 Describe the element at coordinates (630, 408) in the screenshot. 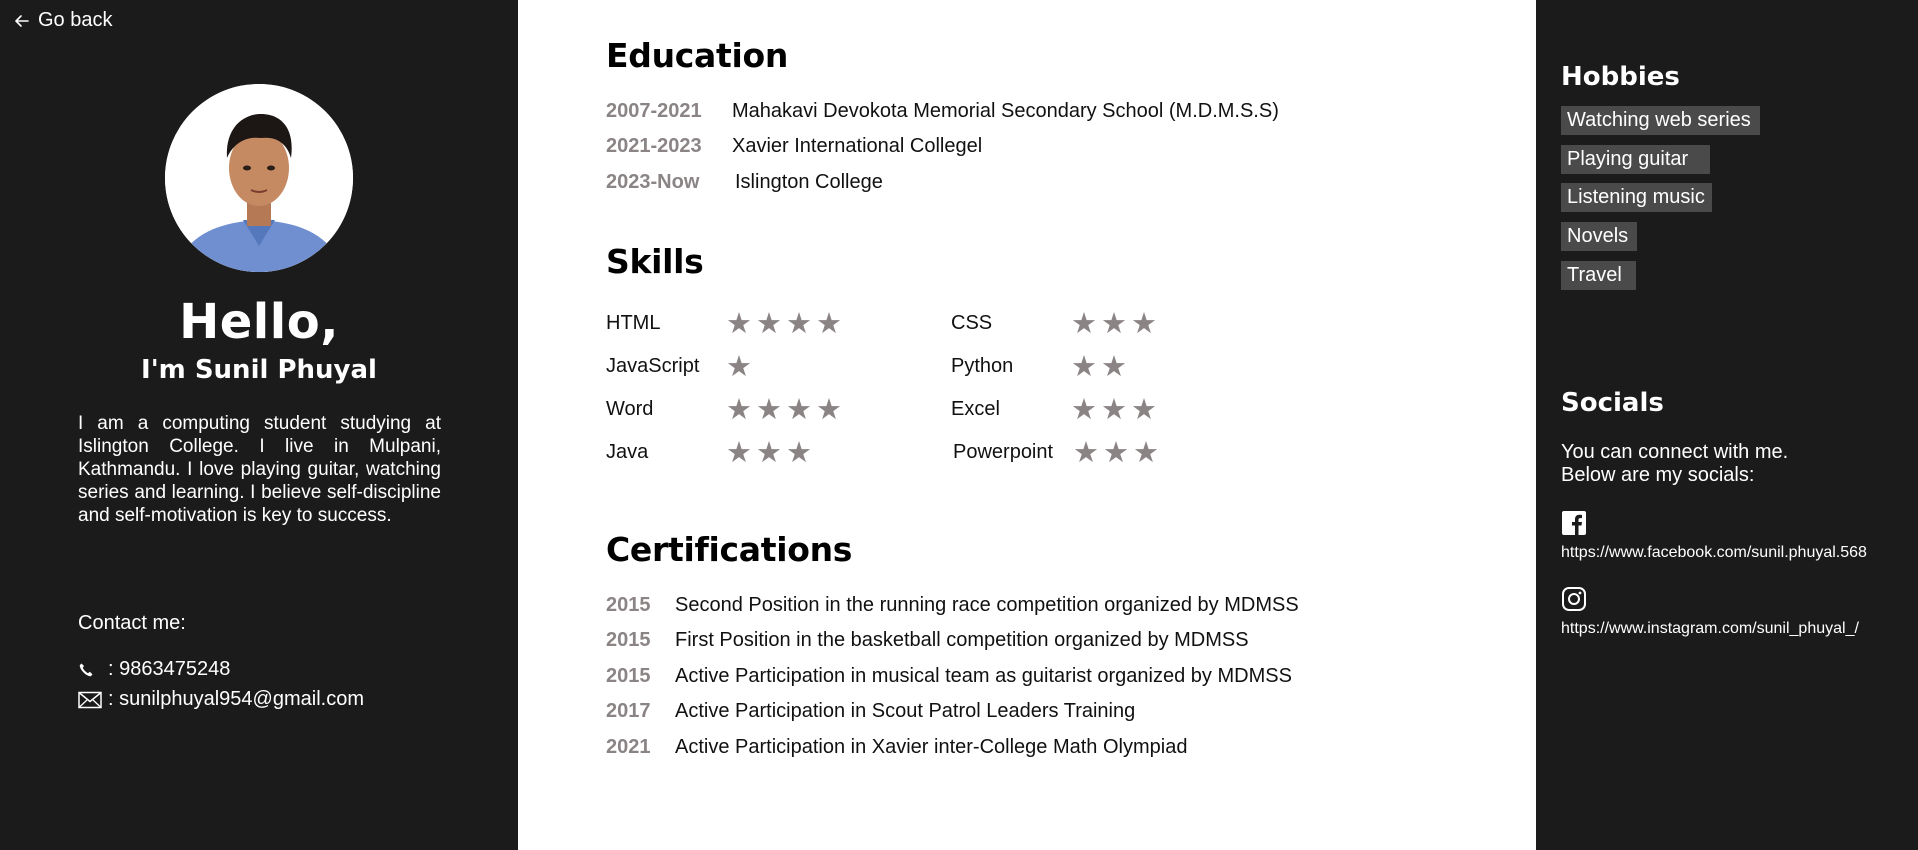

I see `skill-name: Word` at that location.